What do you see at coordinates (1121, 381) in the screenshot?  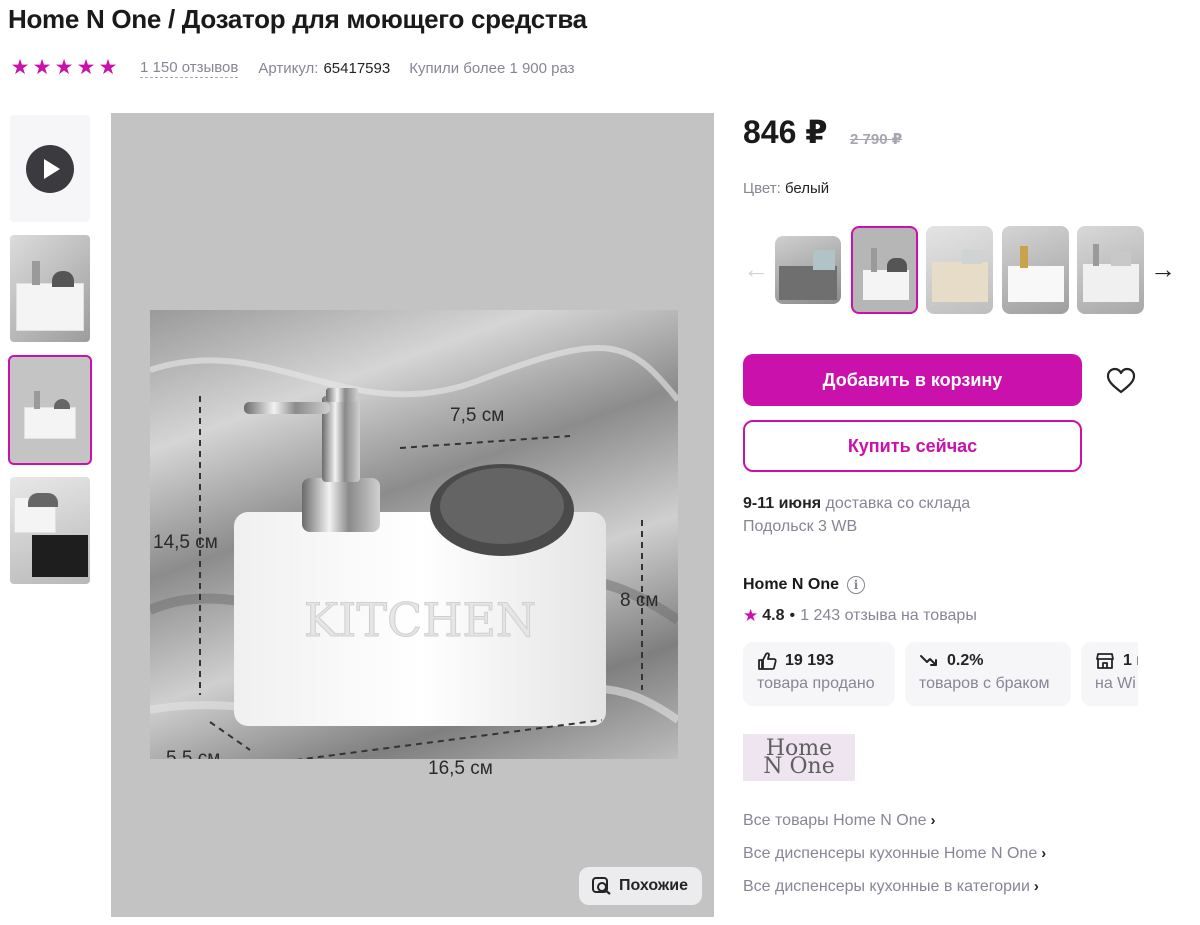 I see `heart-icon` at bounding box center [1121, 381].